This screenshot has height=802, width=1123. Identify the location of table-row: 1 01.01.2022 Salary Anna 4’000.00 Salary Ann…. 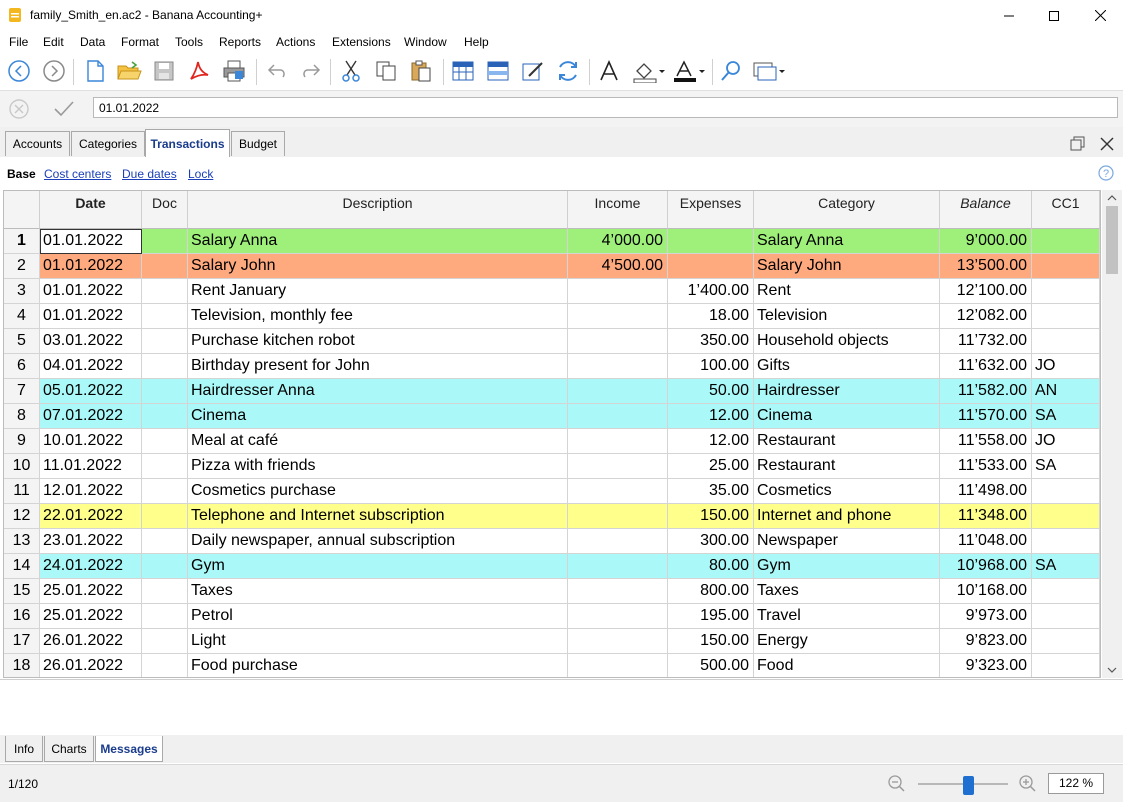
(552, 241).